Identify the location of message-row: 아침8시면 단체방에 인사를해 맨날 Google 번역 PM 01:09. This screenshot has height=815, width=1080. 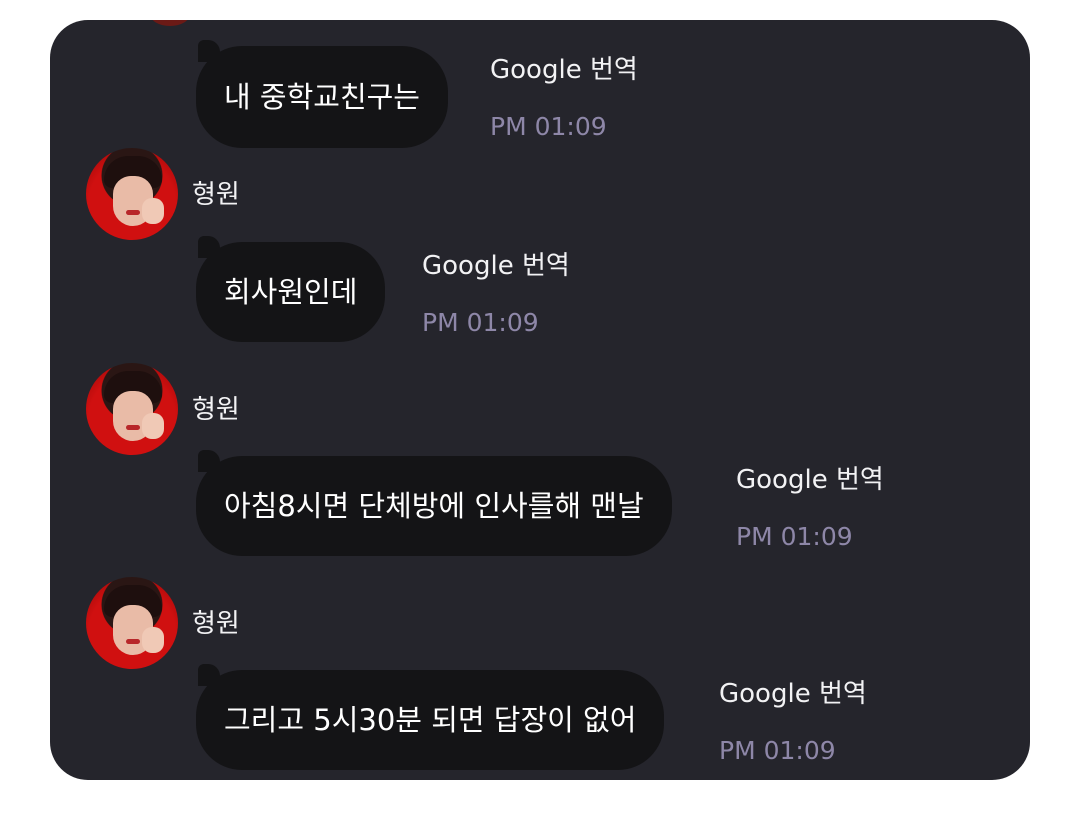
(540, 503).